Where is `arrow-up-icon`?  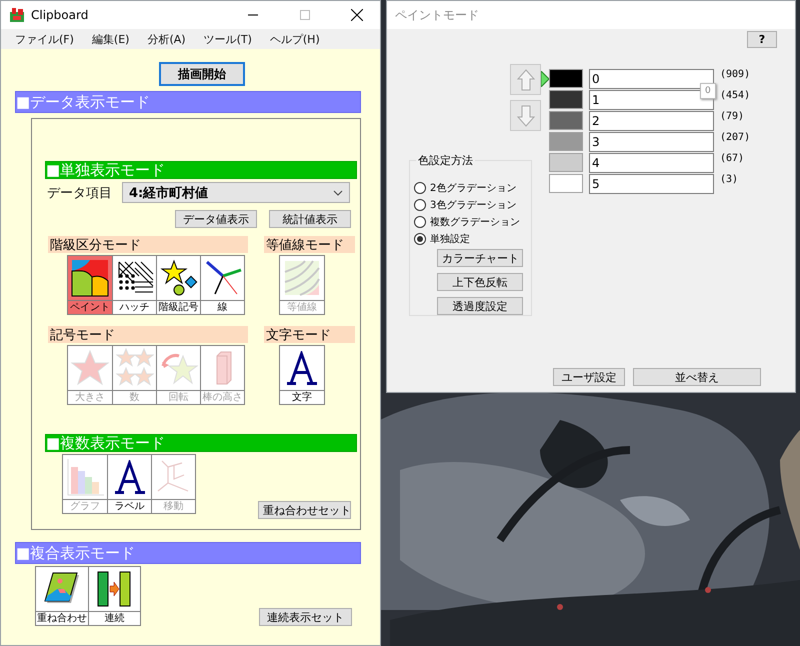 arrow-up-icon is located at coordinates (525, 79).